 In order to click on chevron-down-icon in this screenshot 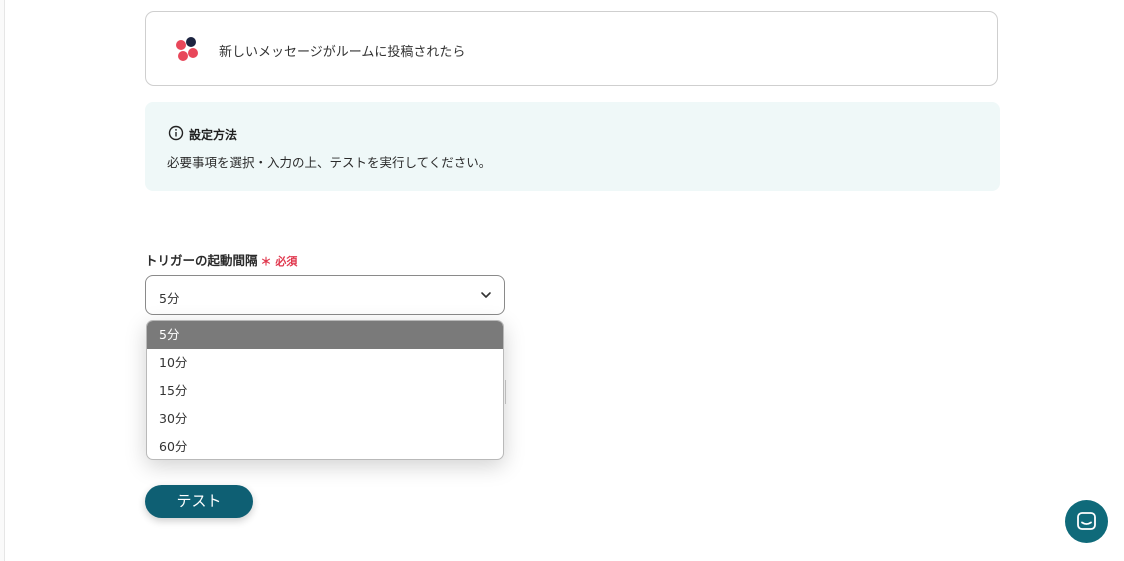, I will do `click(486, 295)`.